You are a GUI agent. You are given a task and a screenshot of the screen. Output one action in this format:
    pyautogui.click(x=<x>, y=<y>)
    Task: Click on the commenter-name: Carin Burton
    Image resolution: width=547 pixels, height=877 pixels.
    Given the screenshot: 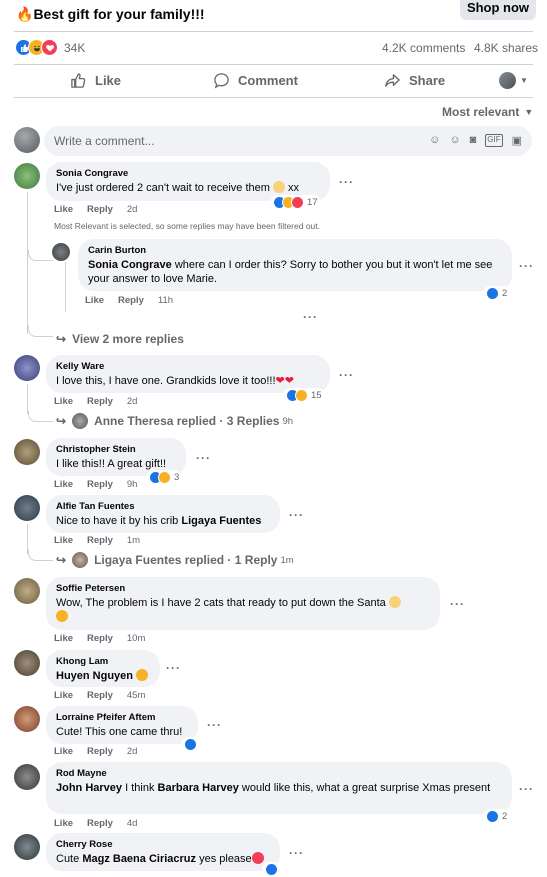 What is the action you would take?
    pyautogui.click(x=295, y=250)
    